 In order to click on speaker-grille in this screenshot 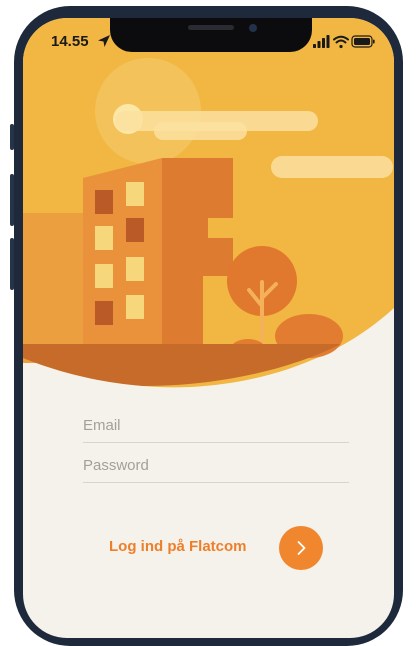, I will do `click(211, 27)`.